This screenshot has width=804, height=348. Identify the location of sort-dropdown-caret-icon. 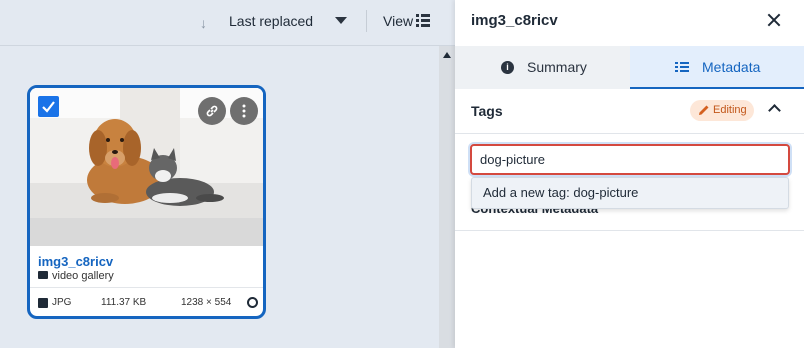
(341, 20).